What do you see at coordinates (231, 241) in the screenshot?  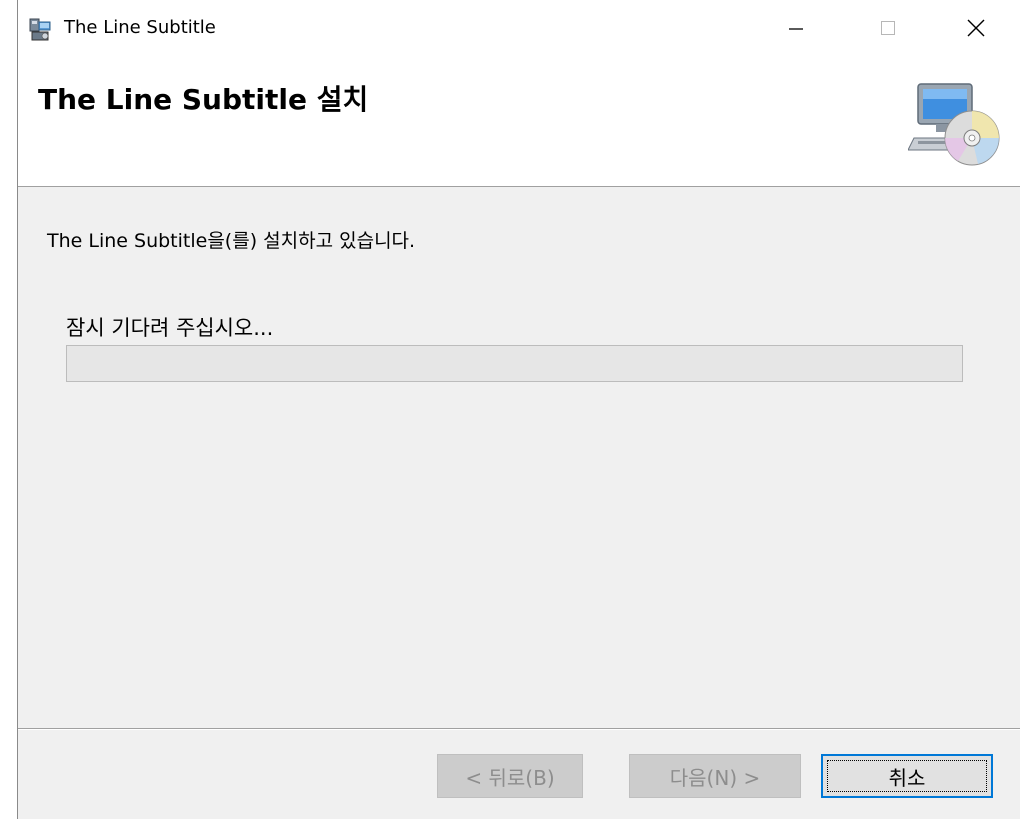 I see `install-status-text: The Line Subtitle을(를) 설치하고 있습니다.` at bounding box center [231, 241].